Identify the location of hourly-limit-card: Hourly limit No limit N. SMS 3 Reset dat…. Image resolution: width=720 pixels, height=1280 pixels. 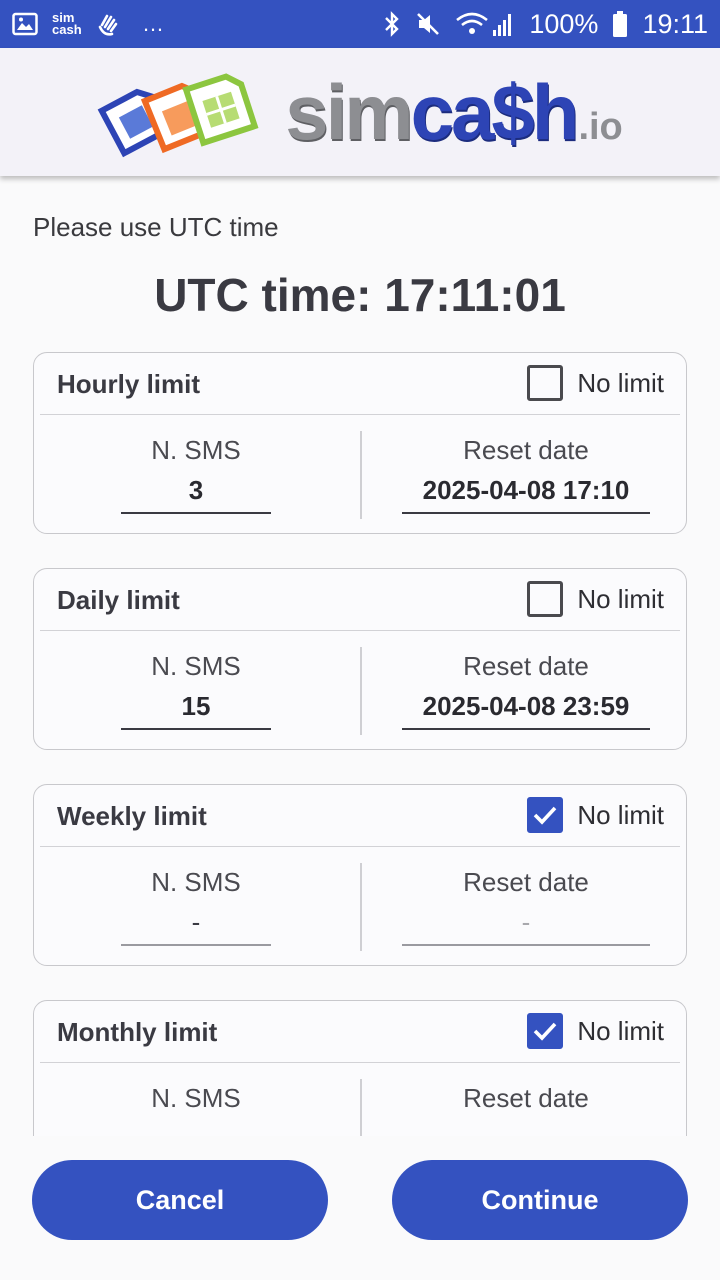
(360, 443).